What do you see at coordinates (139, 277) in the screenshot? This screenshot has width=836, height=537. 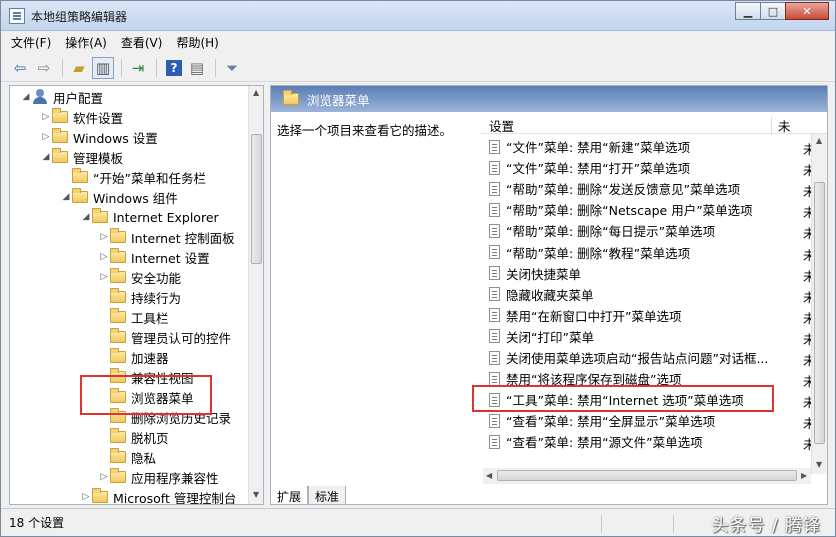 I see `tree-item: ▷ 安全功能` at bounding box center [139, 277].